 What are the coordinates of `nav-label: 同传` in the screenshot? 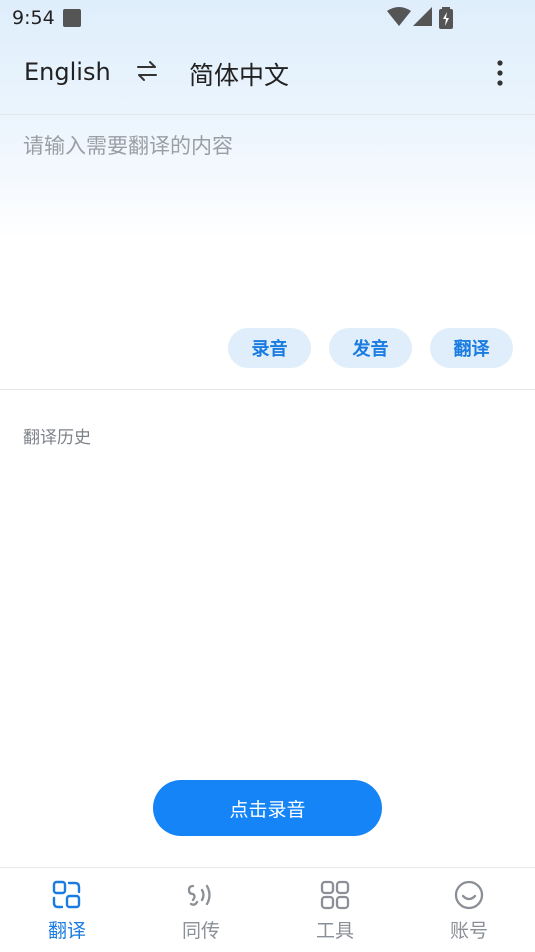 It's located at (200, 931).